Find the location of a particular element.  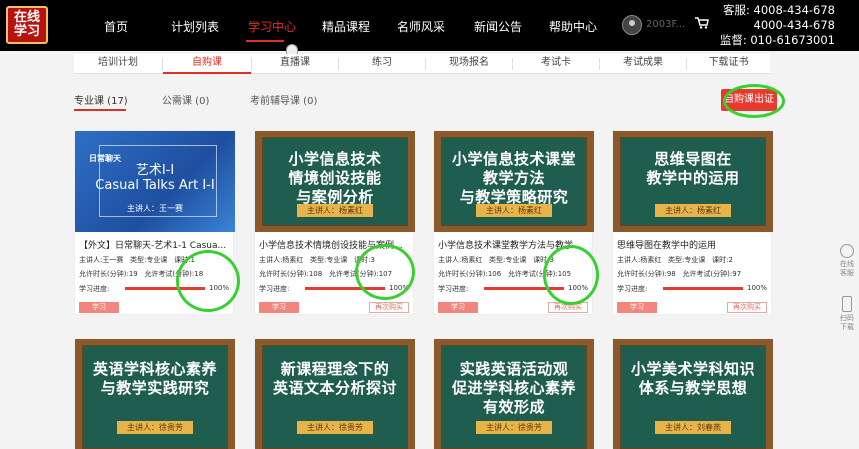

app-download-label: 扫码 下载 is located at coordinates (847, 322).